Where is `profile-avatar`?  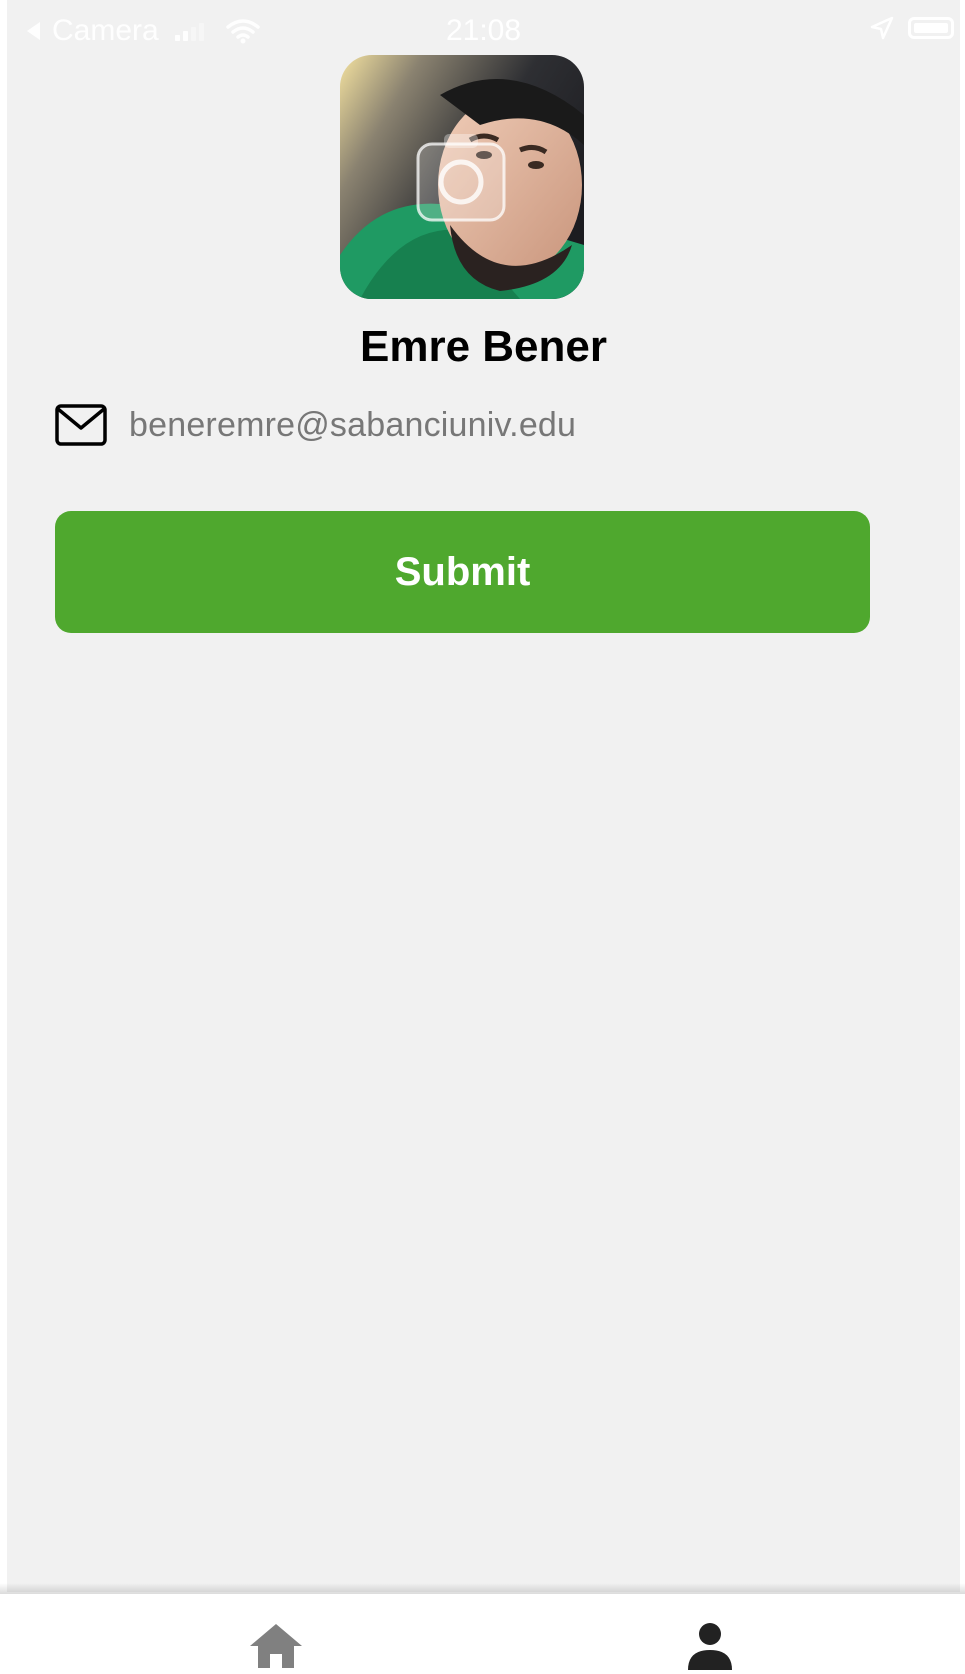
profile-avatar is located at coordinates (462, 177).